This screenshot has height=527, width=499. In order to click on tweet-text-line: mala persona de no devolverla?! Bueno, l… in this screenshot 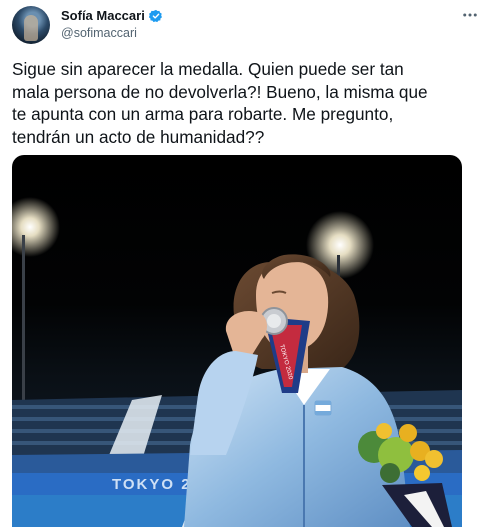, I will do `click(220, 91)`.